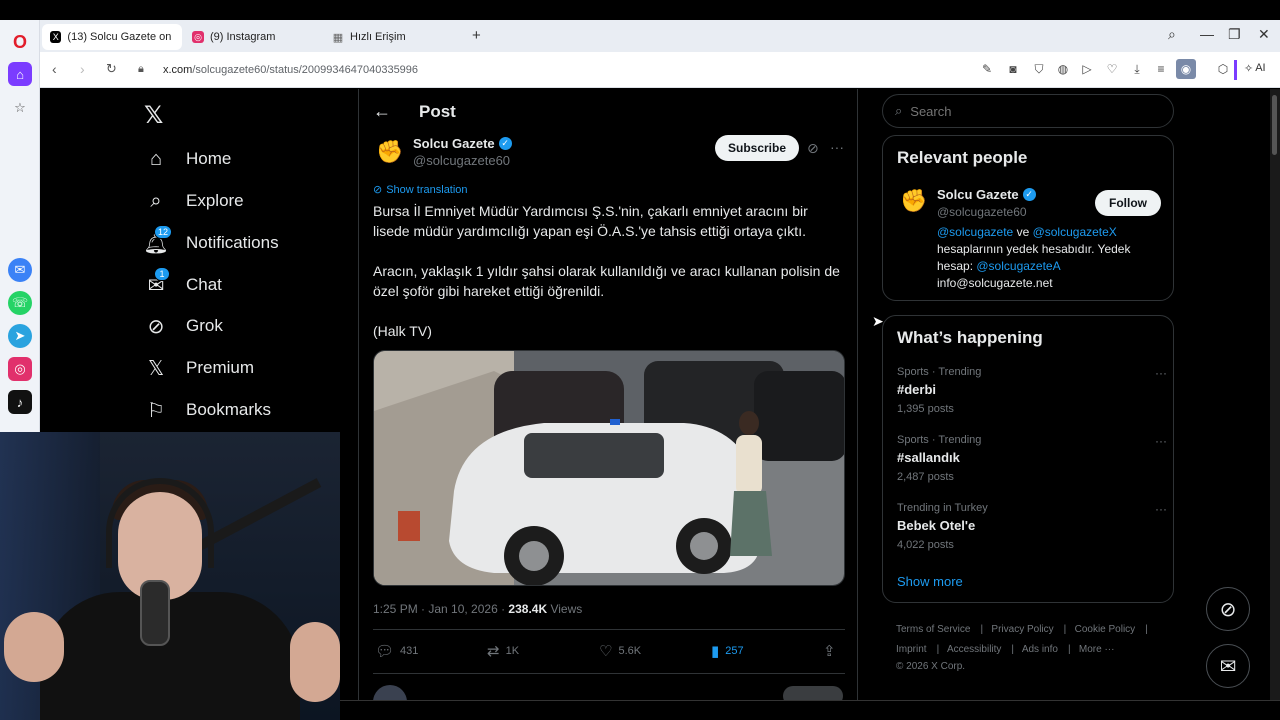 The width and height of the screenshot is (1280, 720). What do you see at coordinates (156, 410) in the screenshot?
I see `bookmark-icon: ⚐` at bounding box center [156, 410].